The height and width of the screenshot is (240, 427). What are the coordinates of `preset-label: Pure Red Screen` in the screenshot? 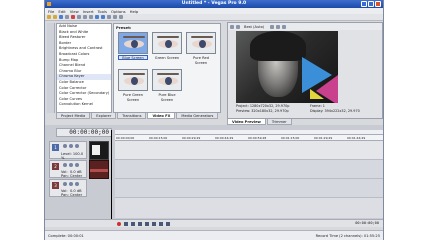 It's located at (201, 60).